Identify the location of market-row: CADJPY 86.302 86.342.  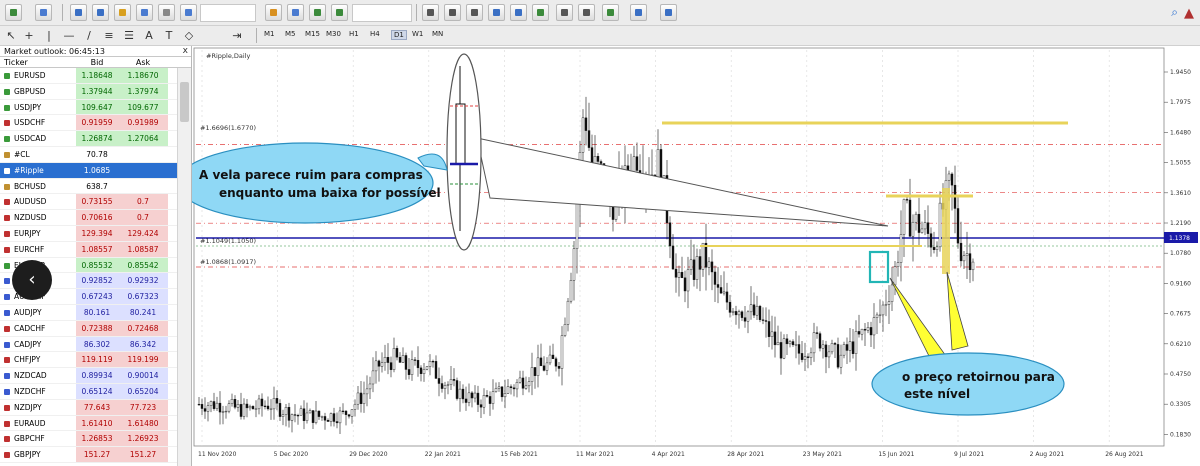
(89, 344).